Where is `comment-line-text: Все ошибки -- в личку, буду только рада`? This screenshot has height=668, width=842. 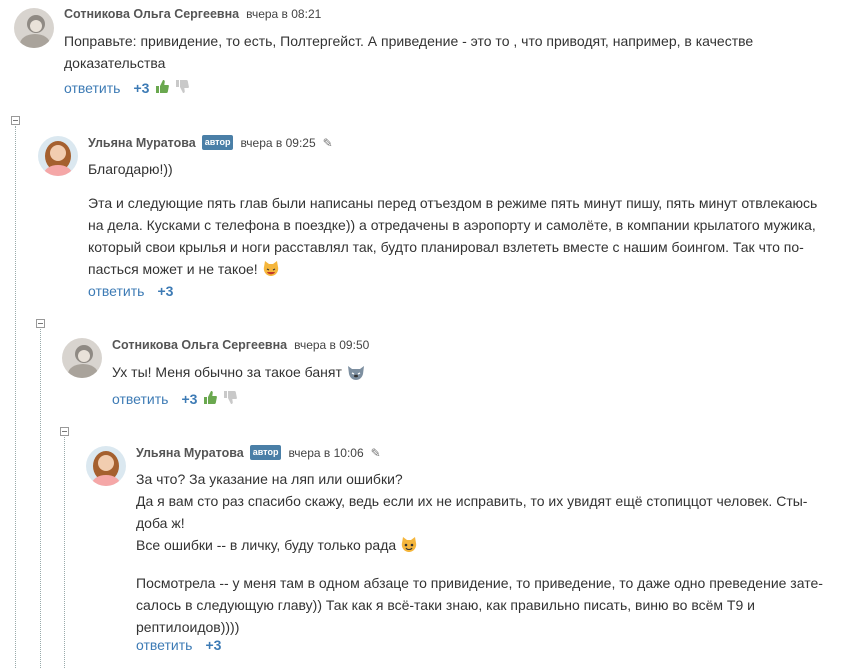 comment-line-text: Все ошибки -- в личку, буду только рада is located at coordinates (266, 545).